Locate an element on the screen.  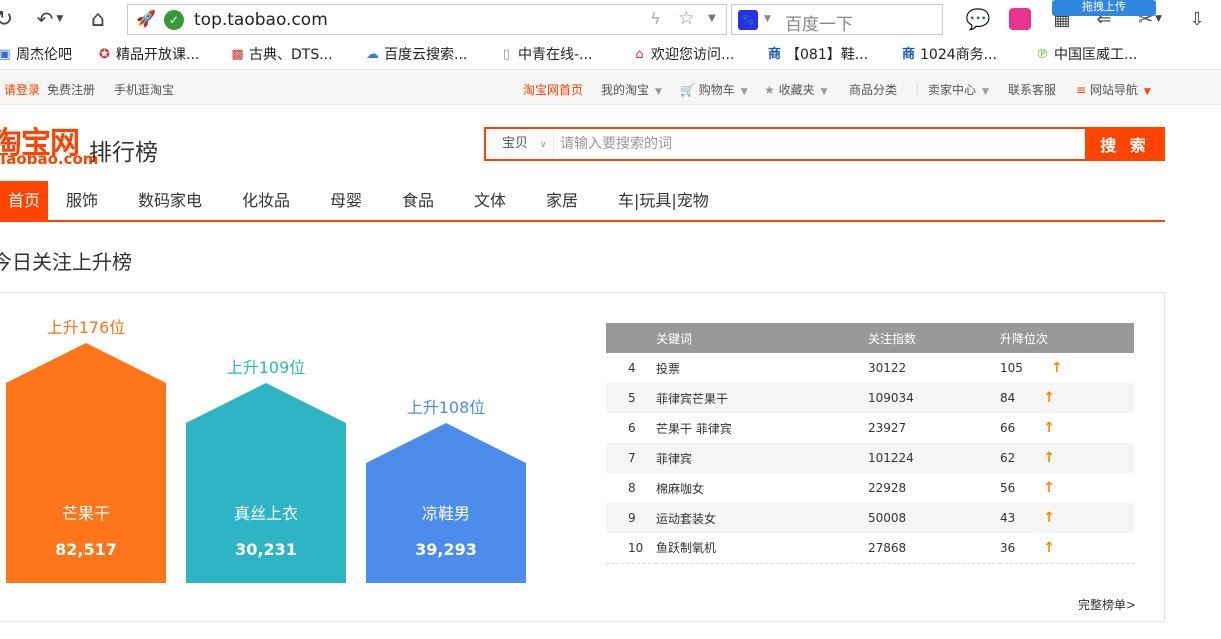
nav-clothing: 服饰 is located at coordinates (82, 200).